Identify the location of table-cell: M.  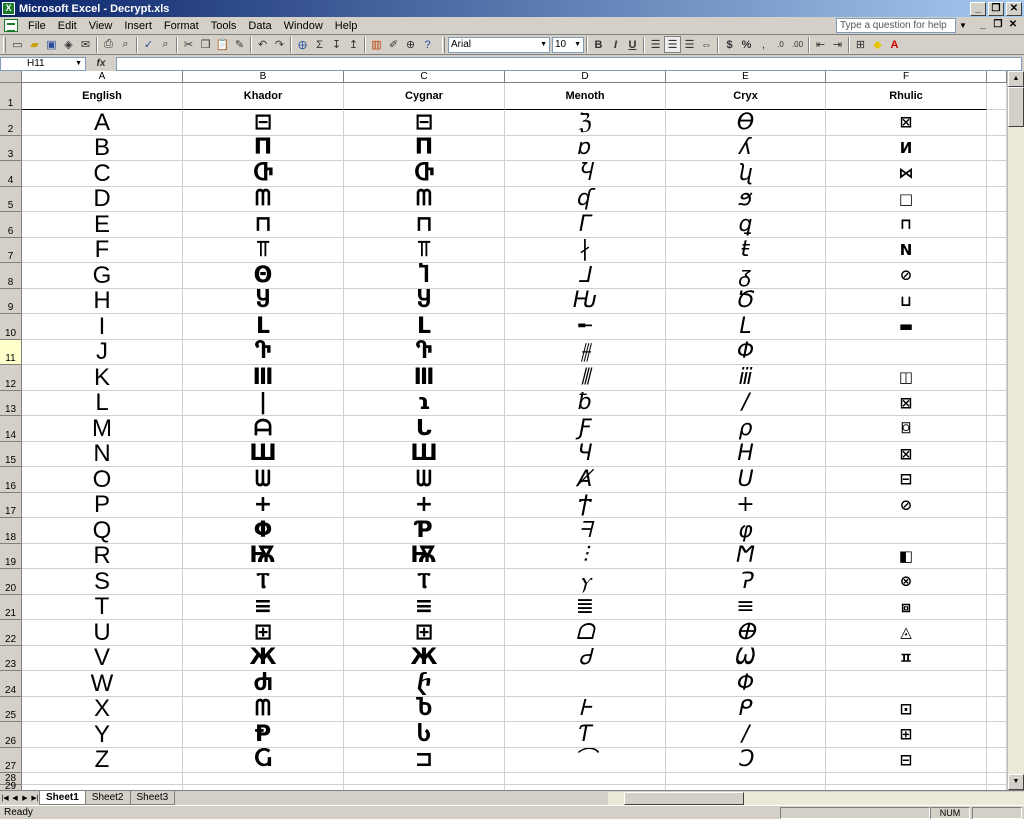
(102, 429).